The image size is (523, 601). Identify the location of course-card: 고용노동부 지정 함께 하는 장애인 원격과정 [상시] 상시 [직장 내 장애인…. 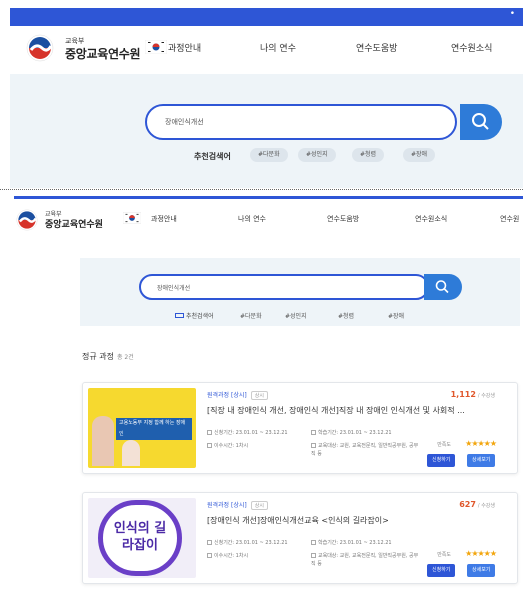
(300, 428).